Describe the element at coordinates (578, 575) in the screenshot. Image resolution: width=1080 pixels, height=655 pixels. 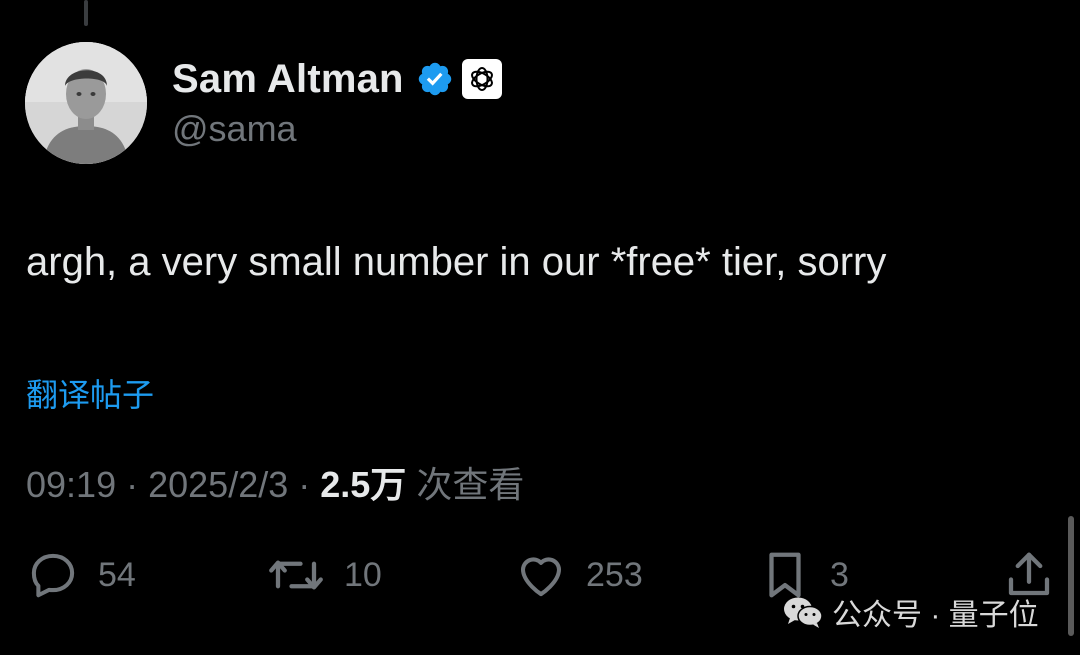
I see `like-button: 253` at that location.